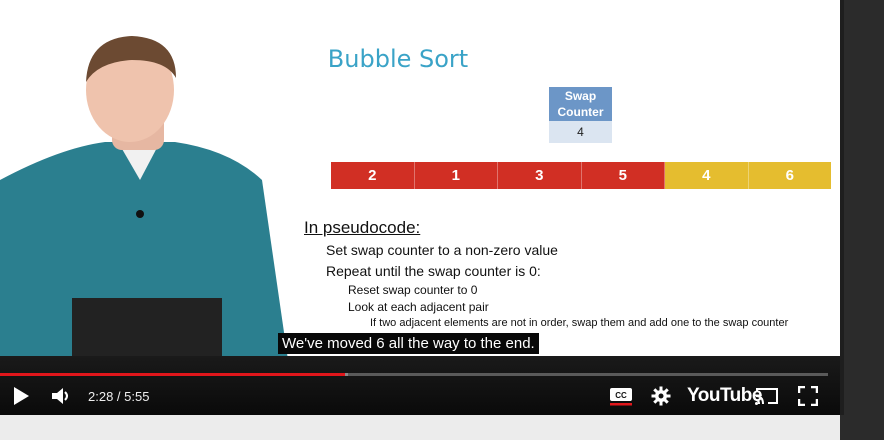 The height and width of the screenshot is (440, 884). I want to click on array-cell: 6, so click(789, 175).